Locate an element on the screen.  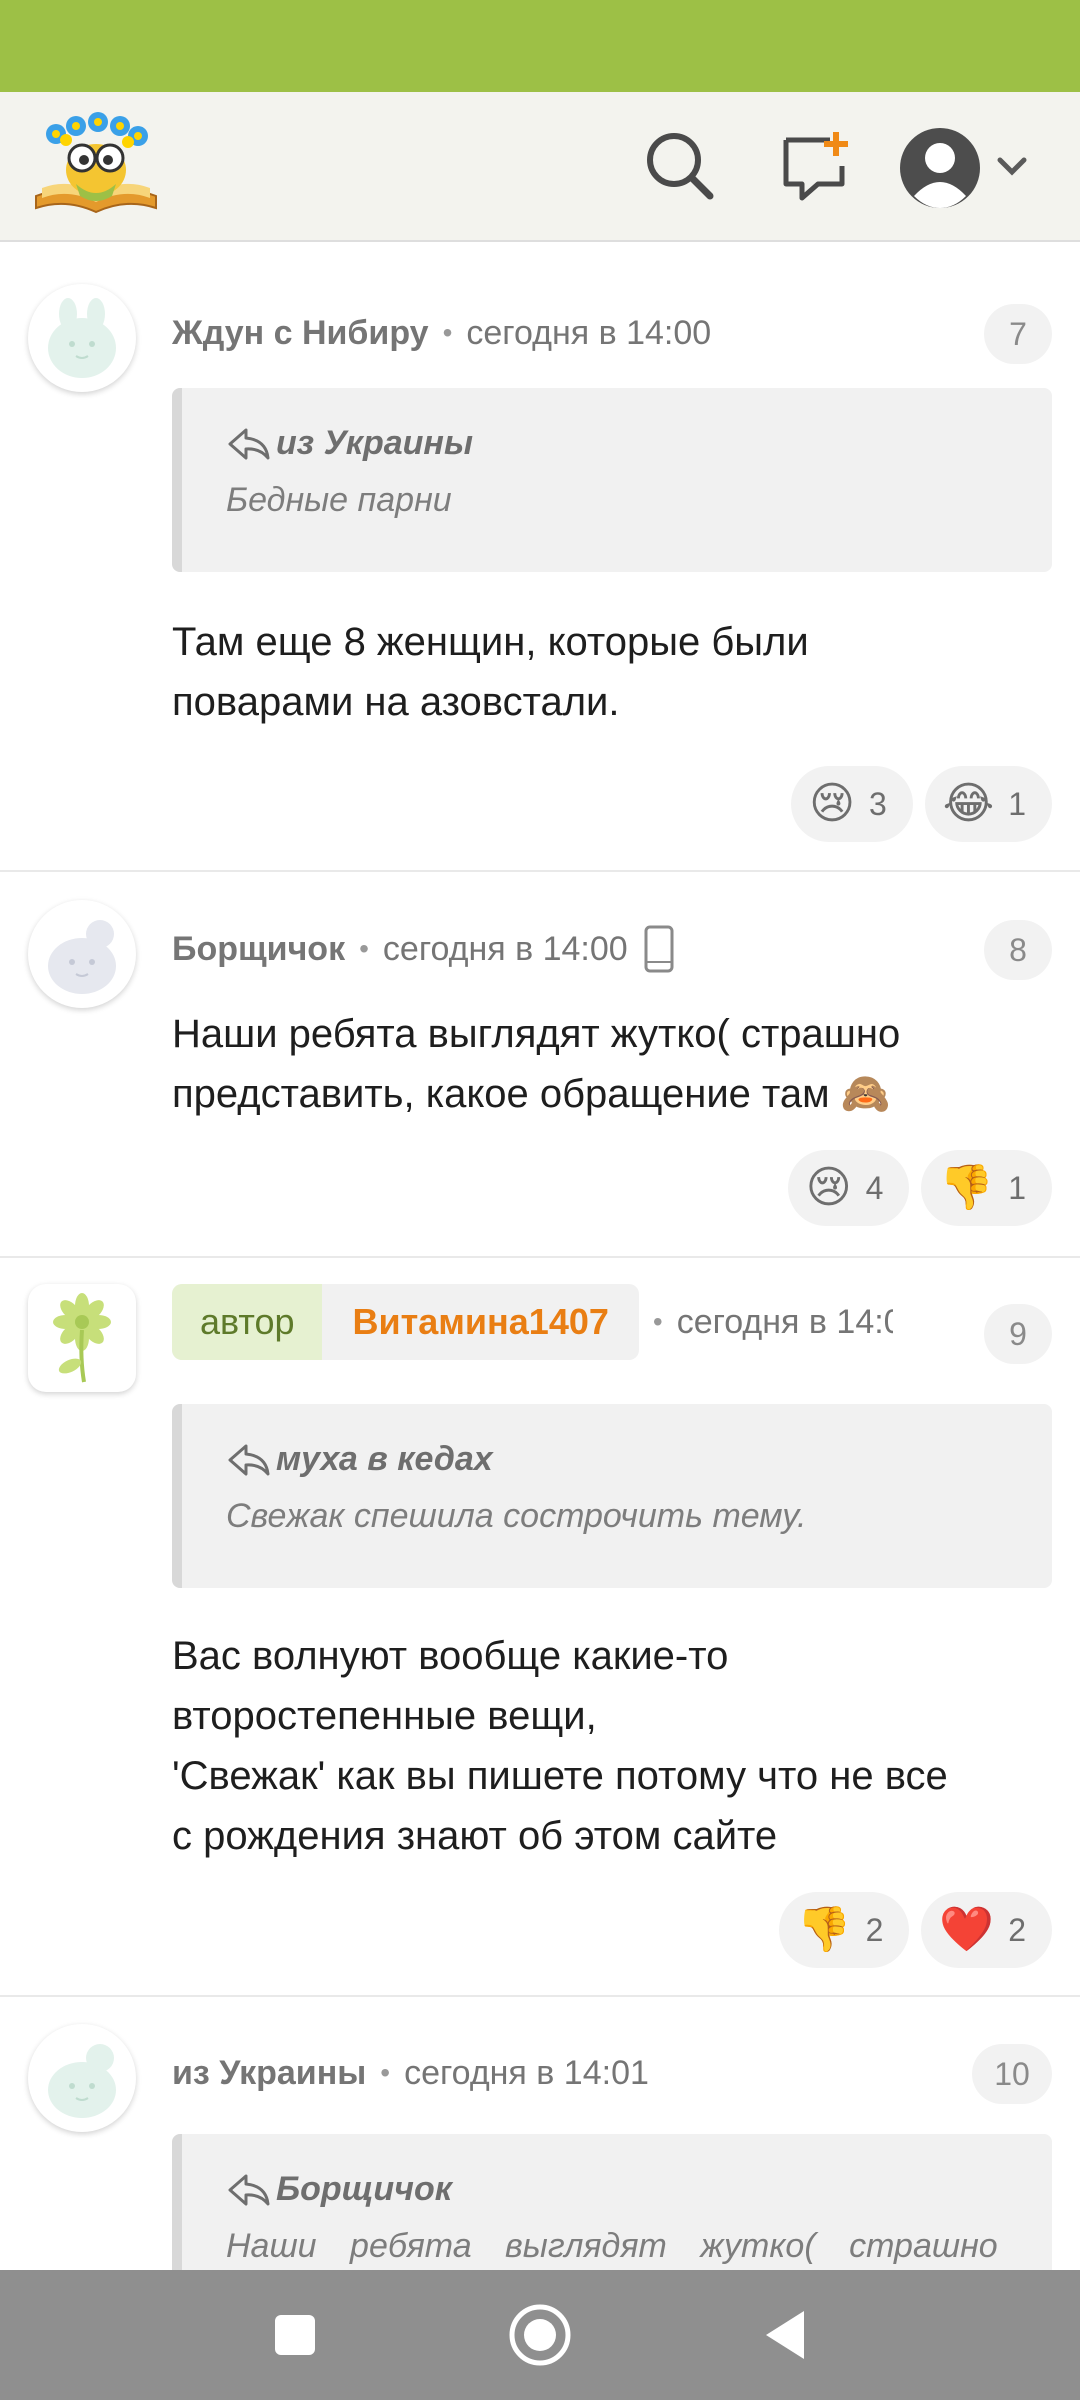
reaction-button: 😂 1 is located at coordinates (988, 804).